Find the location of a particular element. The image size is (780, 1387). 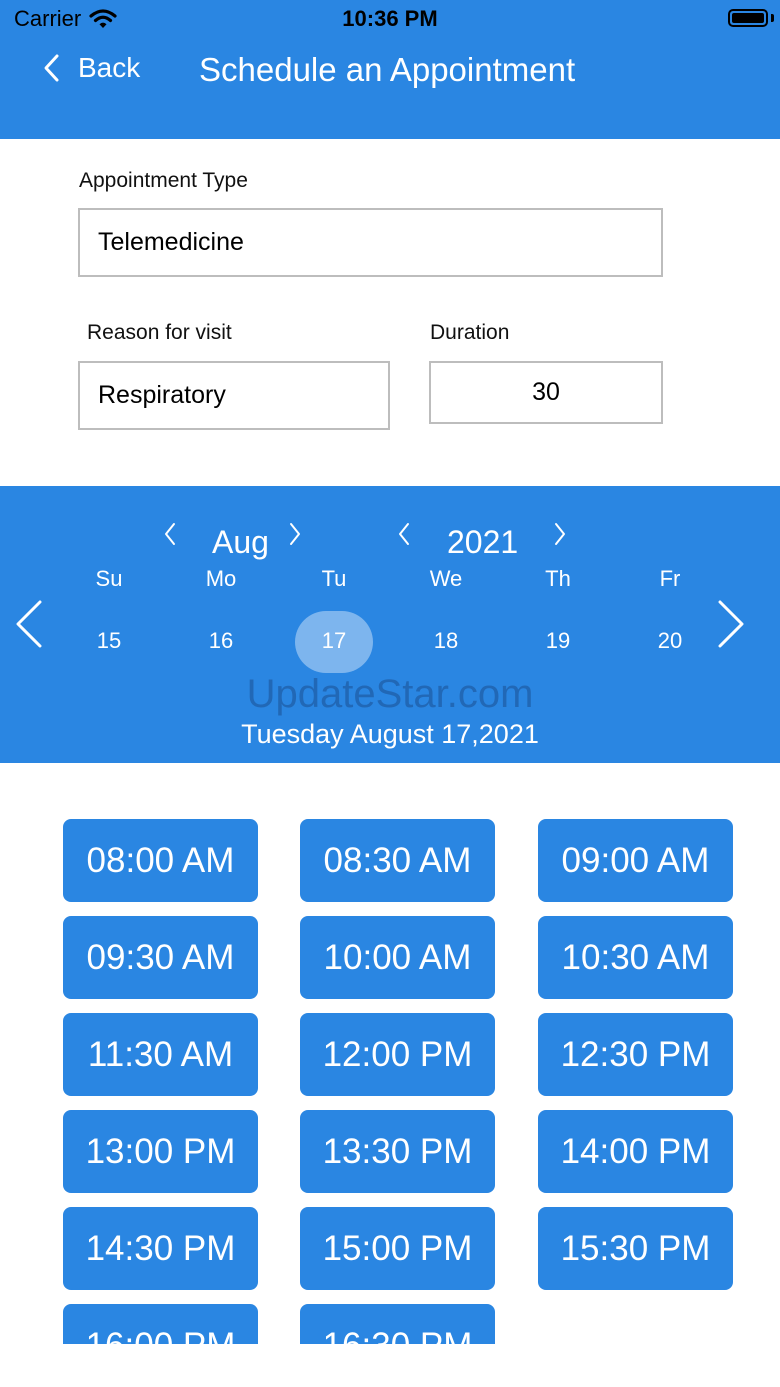

time-slot-button: 08:30 AM is located at coordinates (397, 860).